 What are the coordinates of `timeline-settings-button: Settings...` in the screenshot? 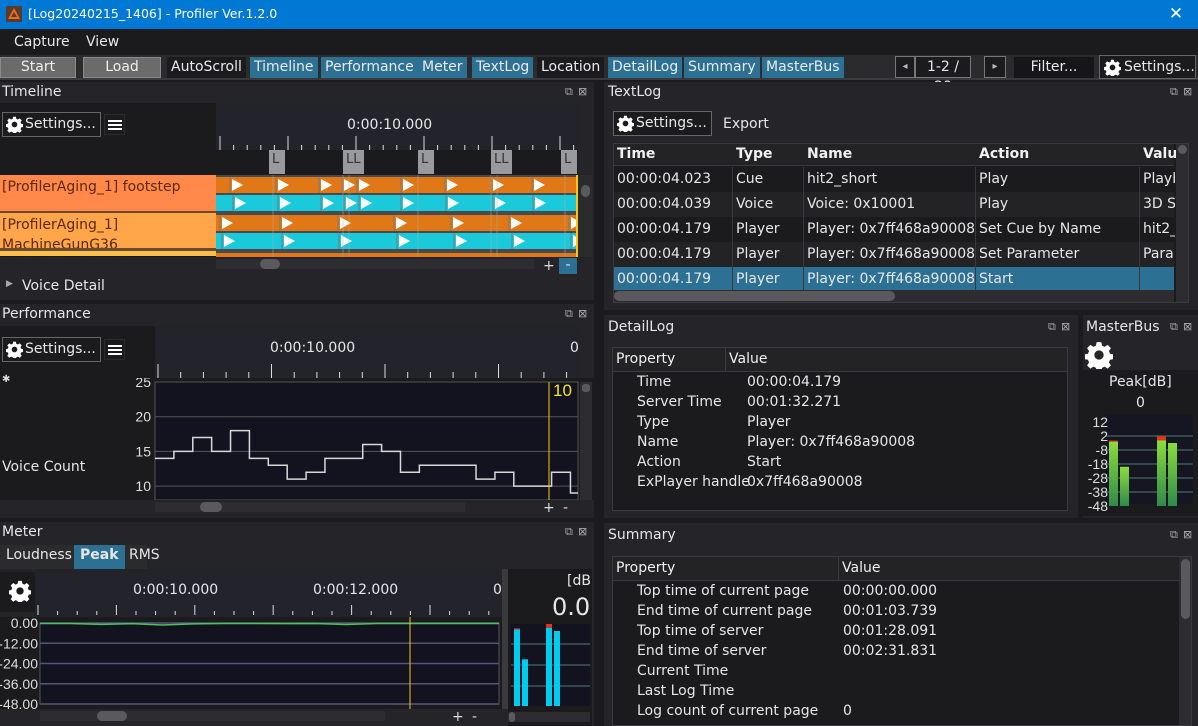 It's located at (51, 124).